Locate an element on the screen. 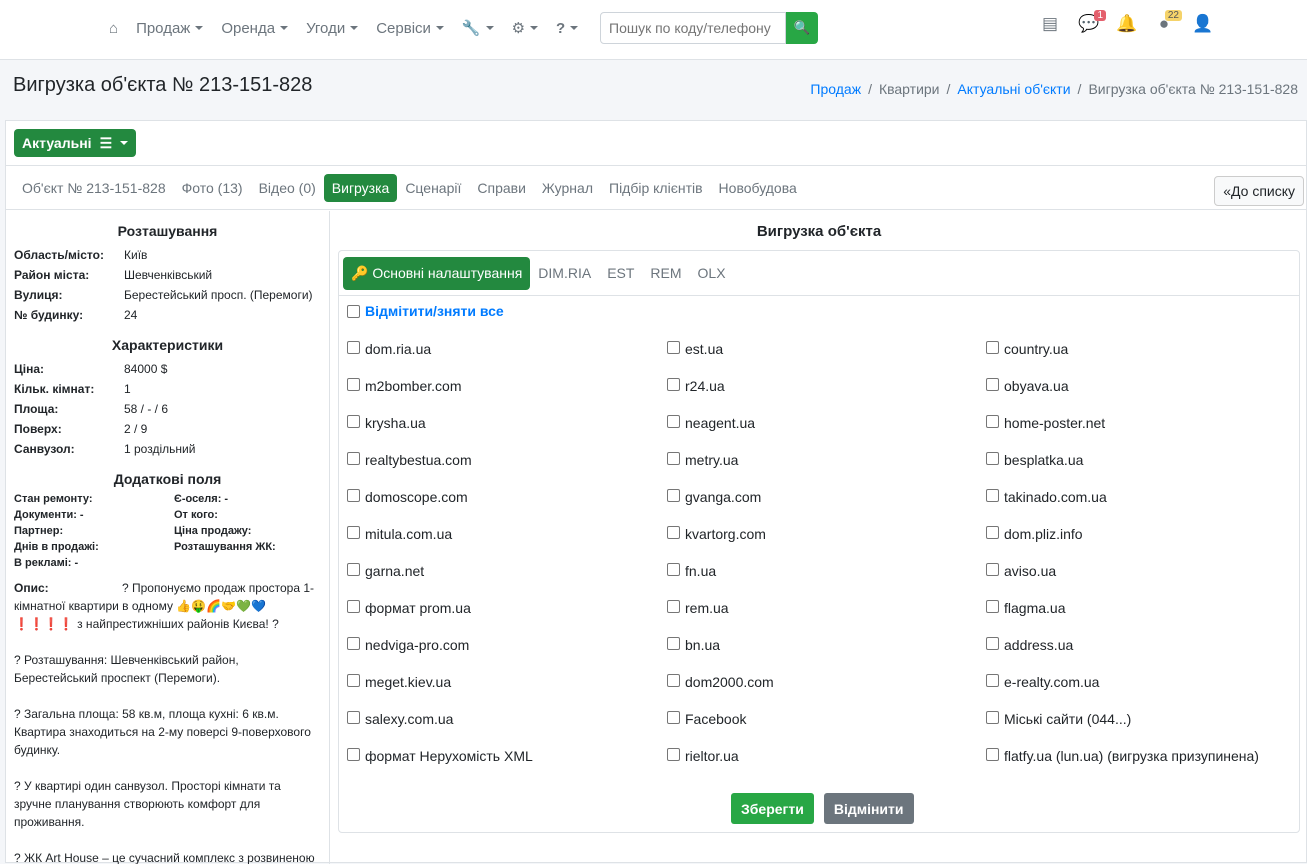 This screenshot has height=864, width=1307. status-dropdown-button: Актуальні ☰ is located at coordinates (75, 143).